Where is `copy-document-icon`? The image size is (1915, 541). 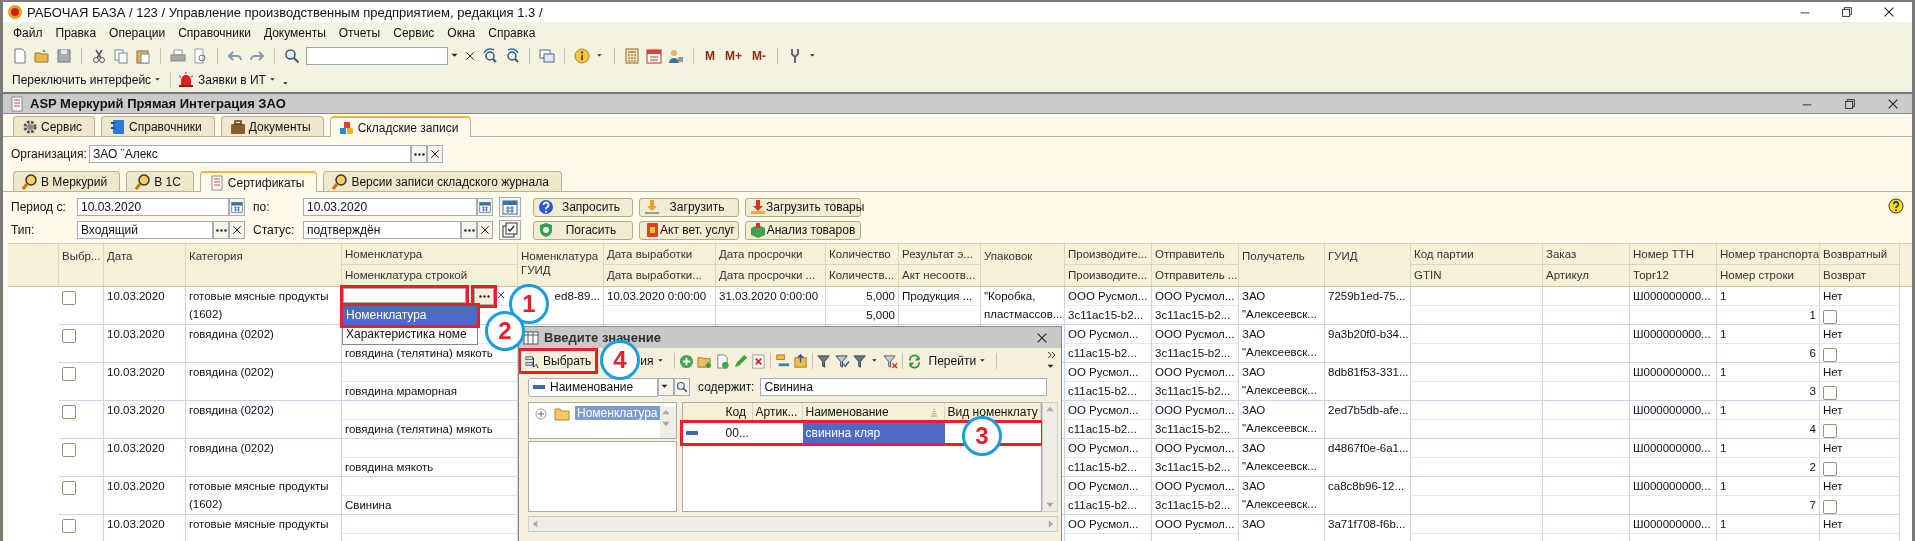
copy-document-icon is located at coordinates (722, 361).